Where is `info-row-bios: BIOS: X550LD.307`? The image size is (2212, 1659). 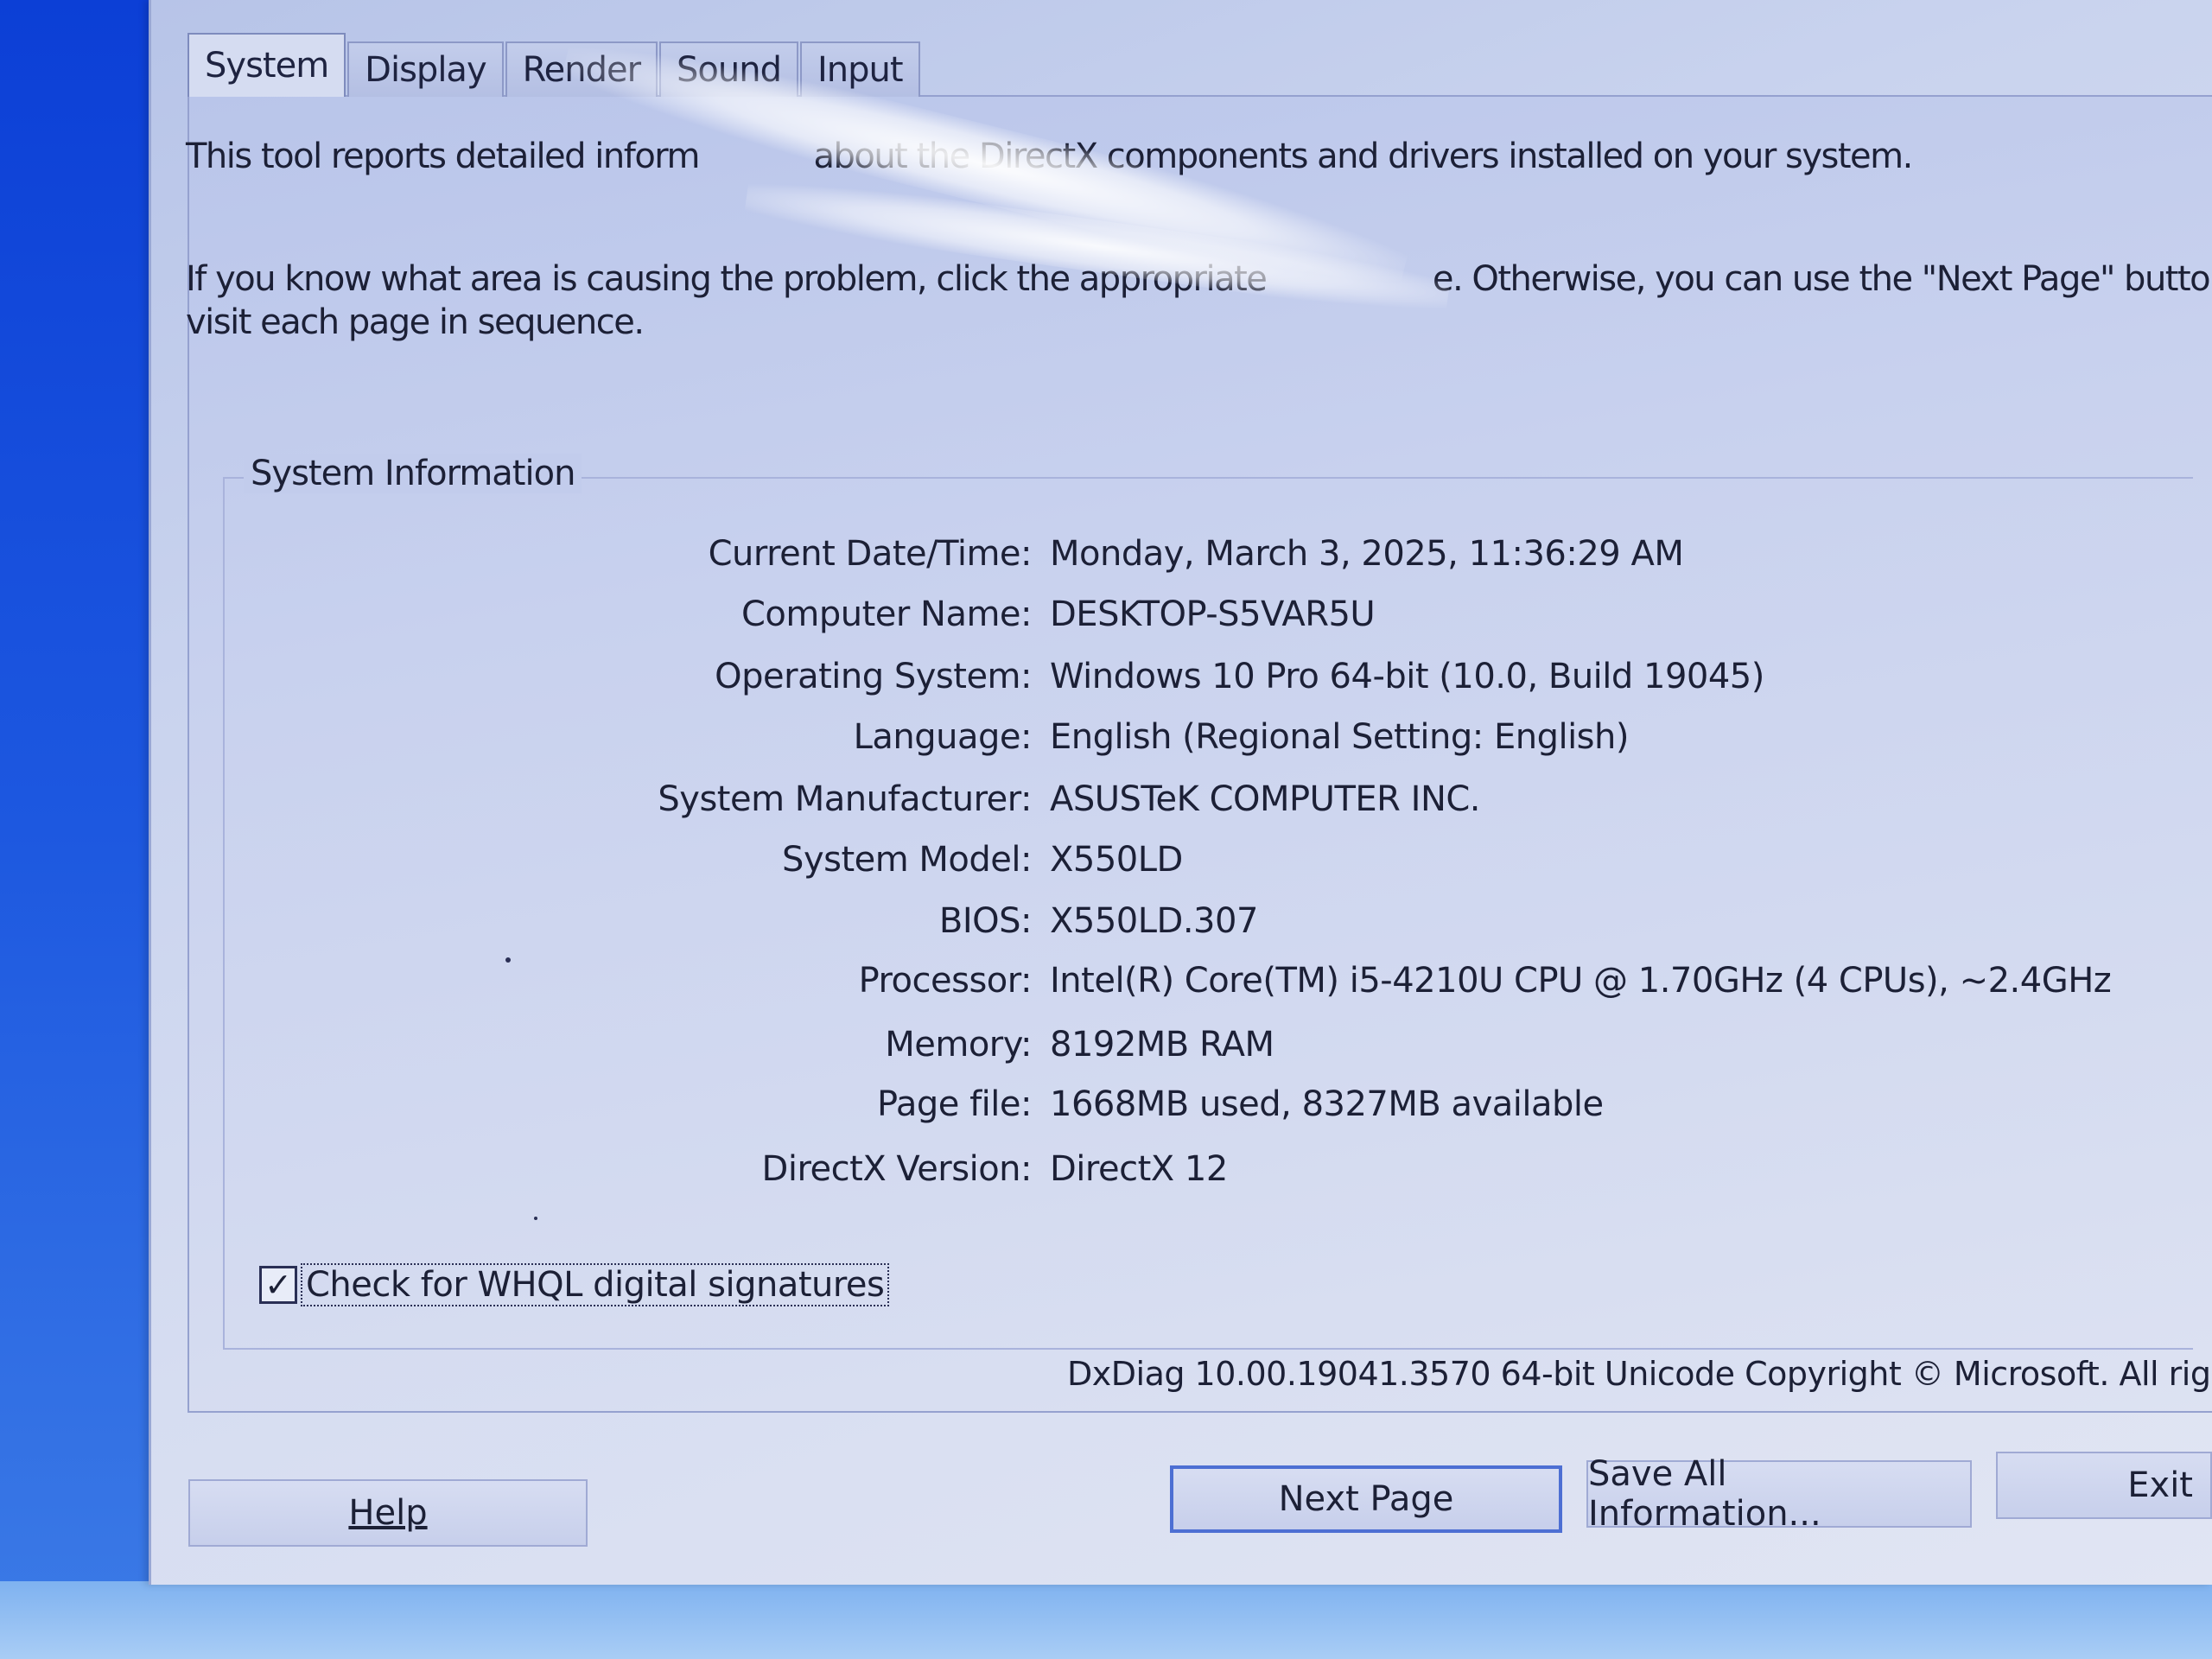
info-row-bios: BIOS: X550LD.307 is located at coordinates (1106, 927).